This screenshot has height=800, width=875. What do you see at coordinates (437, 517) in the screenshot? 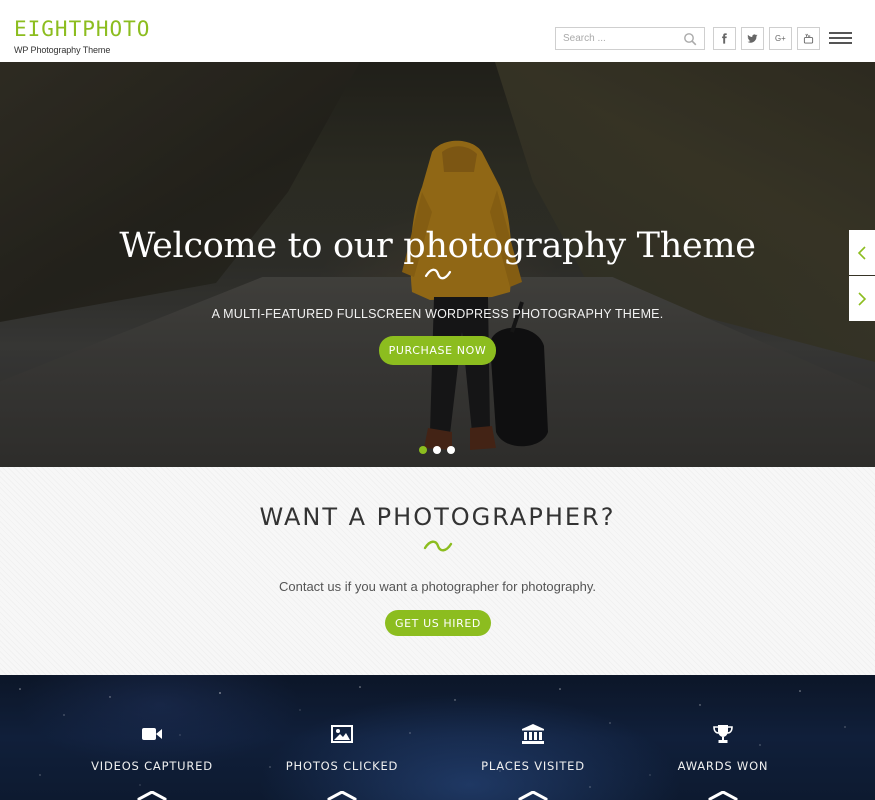
I see `section-title: WANT A PHOTOGRAPHER?` at bounding box center [437, 517].